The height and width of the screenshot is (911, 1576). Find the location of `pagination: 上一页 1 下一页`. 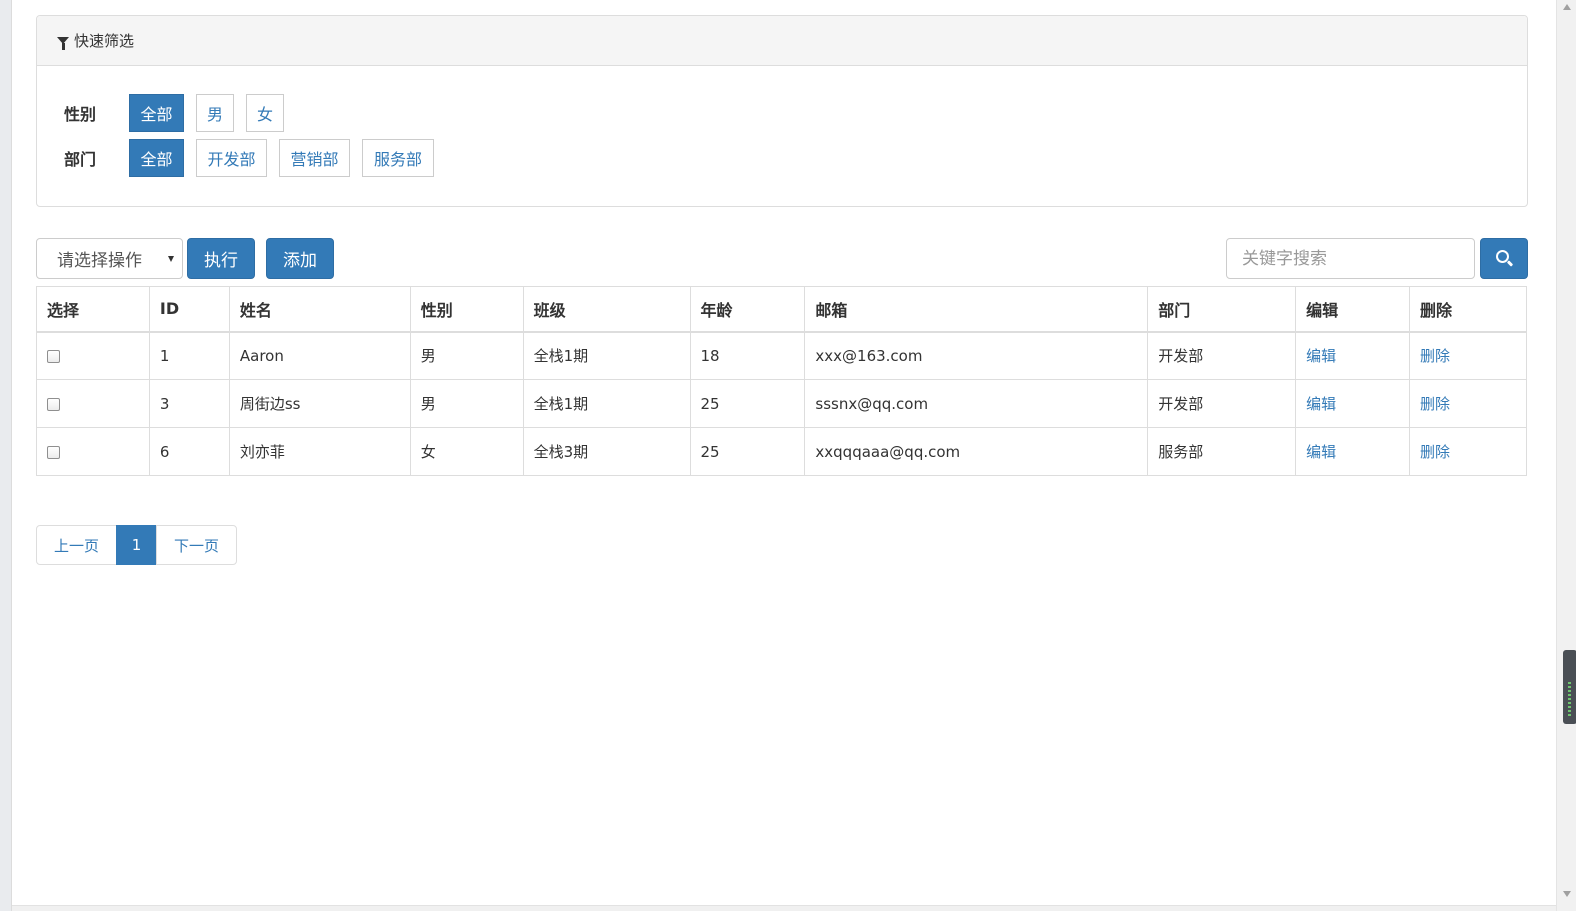

pagination: 上一页 1 下一页 is located at coordinates (136, 545).